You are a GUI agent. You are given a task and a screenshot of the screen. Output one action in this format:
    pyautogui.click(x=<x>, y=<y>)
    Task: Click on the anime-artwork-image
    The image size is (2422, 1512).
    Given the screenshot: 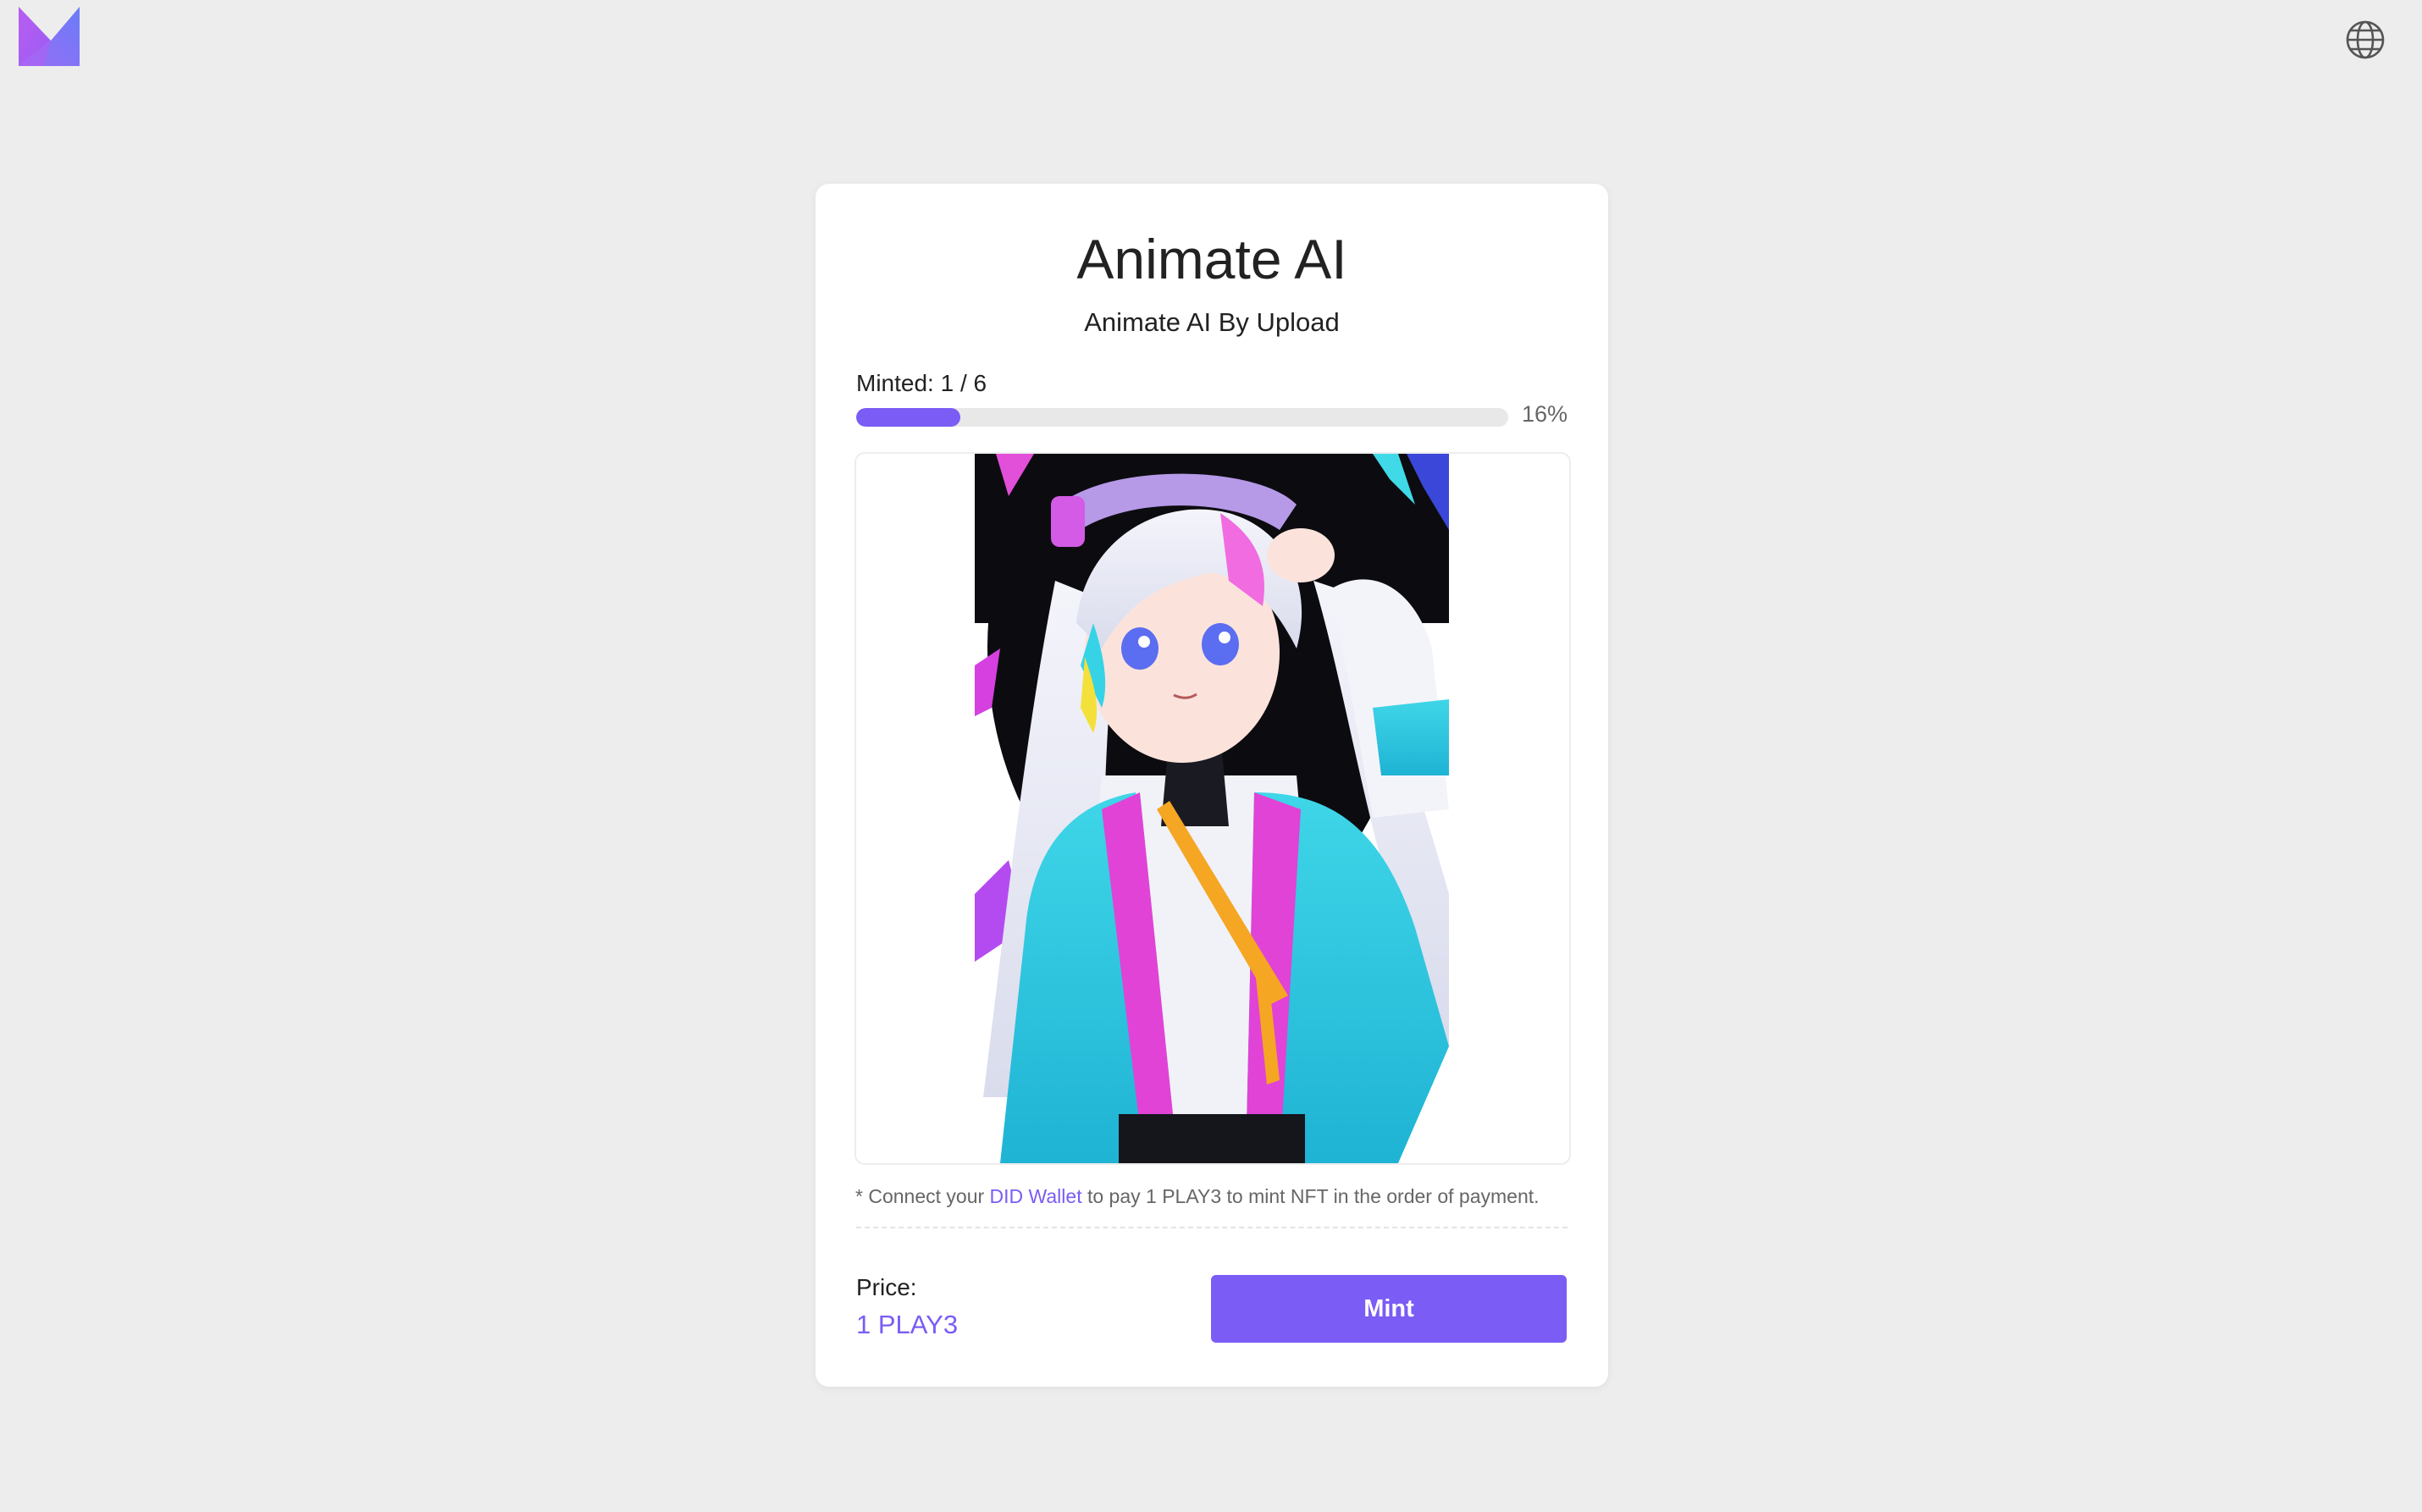 What is the action you would take?
    pyautogui.click(x=1212, y=808)
    